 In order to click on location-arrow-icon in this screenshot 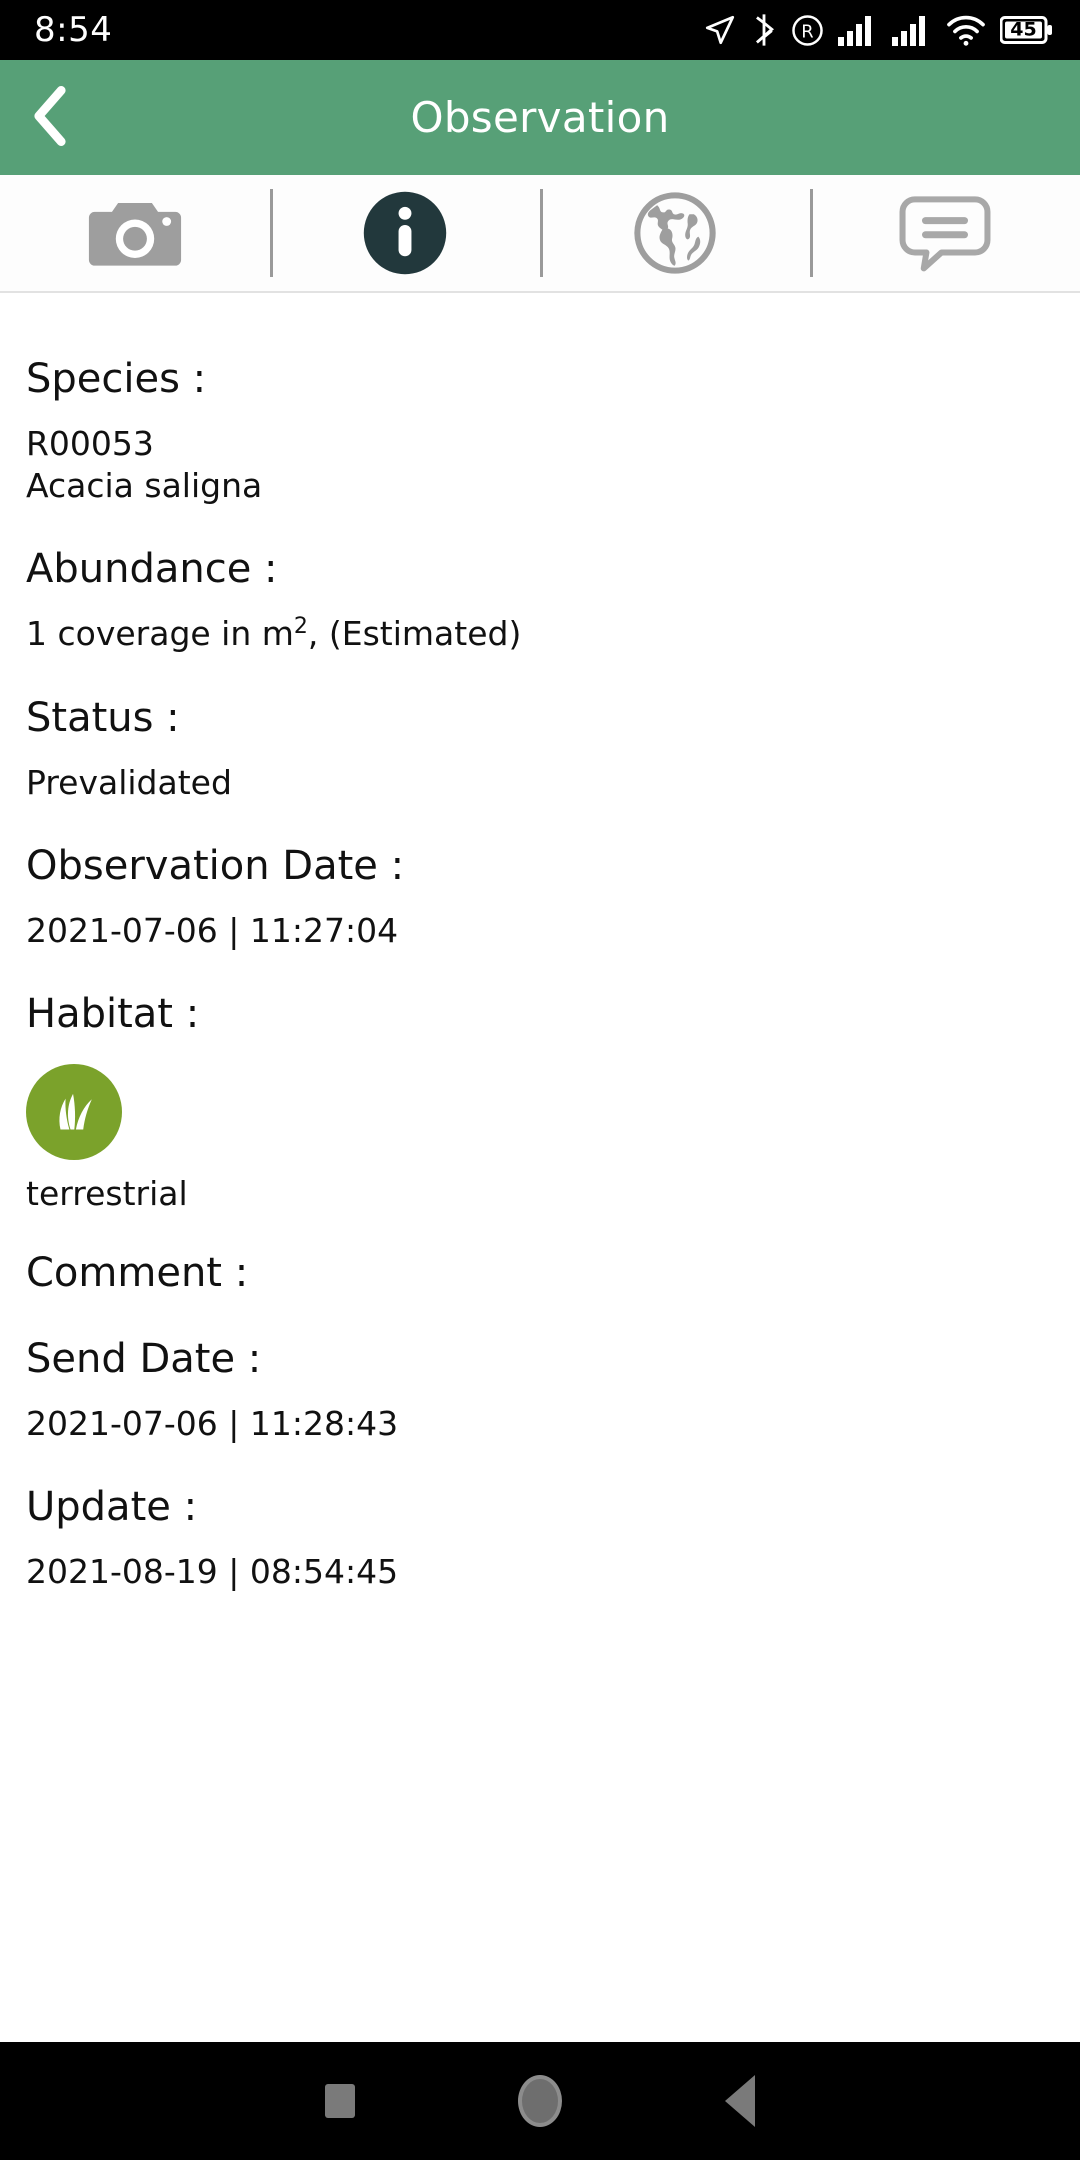, I will do `click(720, 30)`.